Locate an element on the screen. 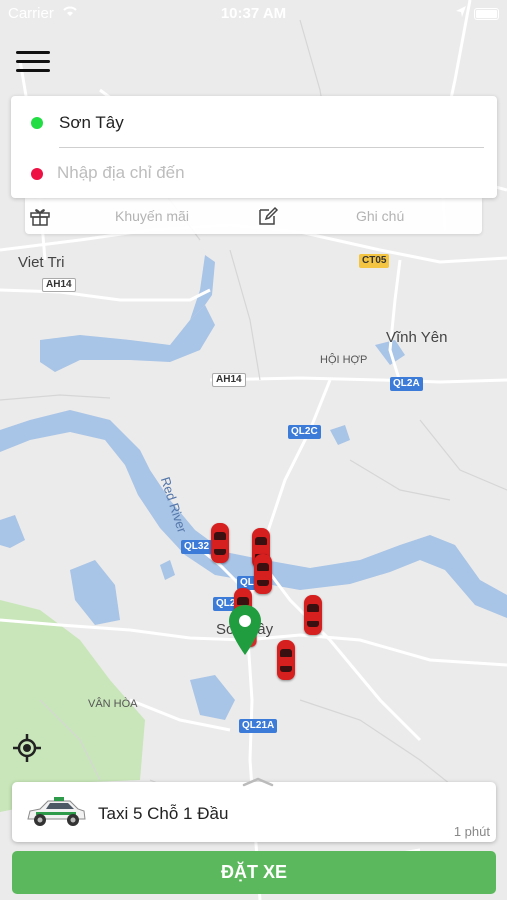  origin-dot-icon is located at coordinates (37, 123).